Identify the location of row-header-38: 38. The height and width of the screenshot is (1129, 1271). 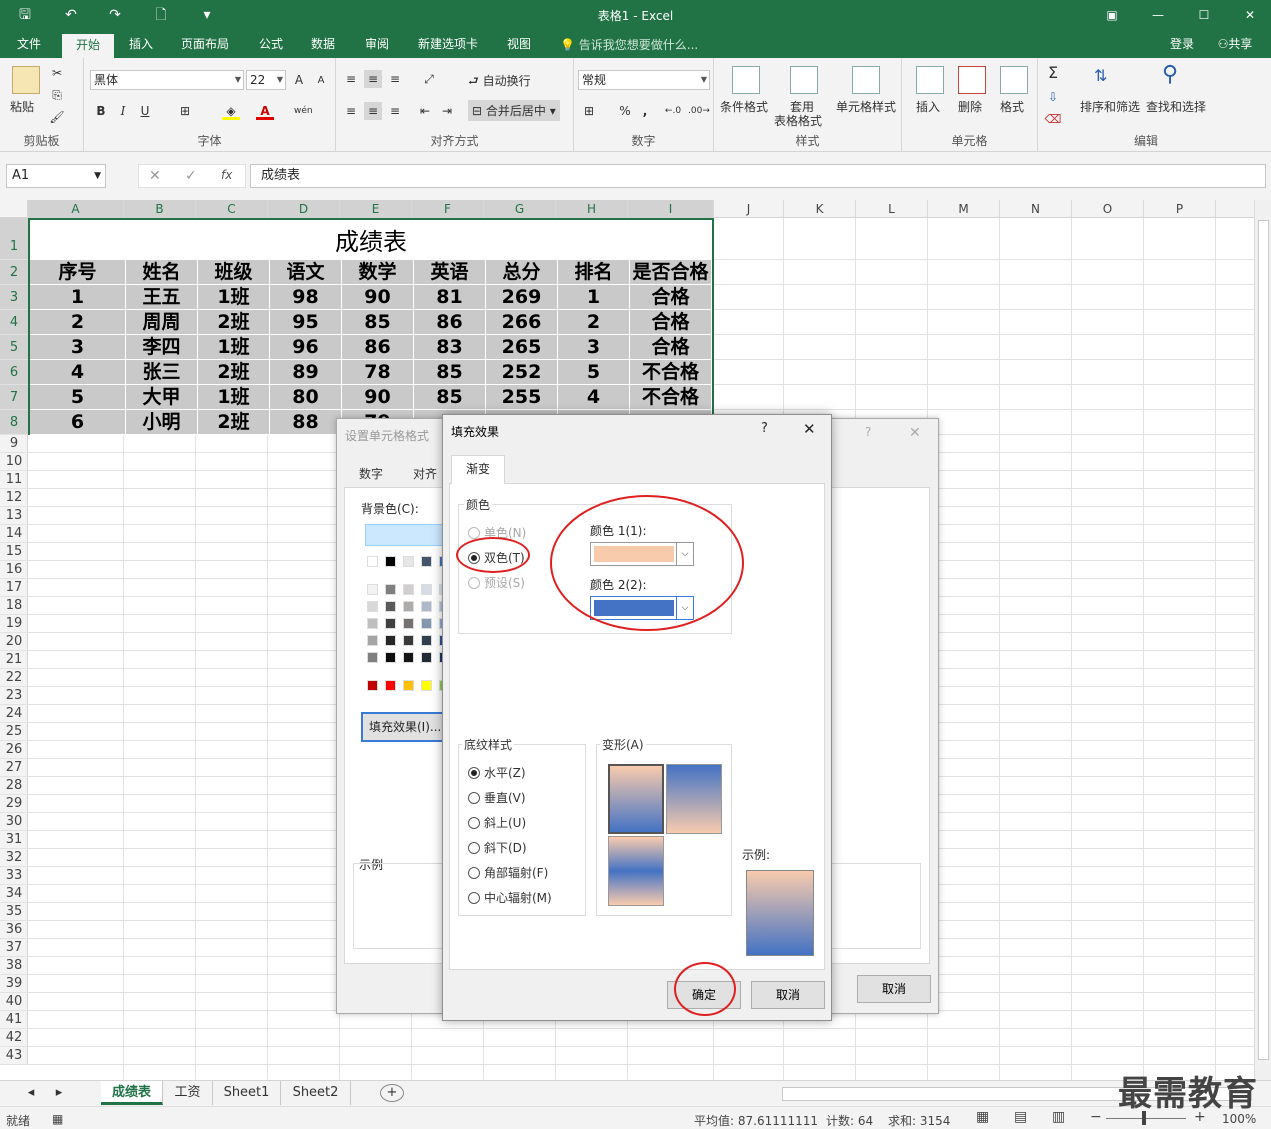
(14, 966).